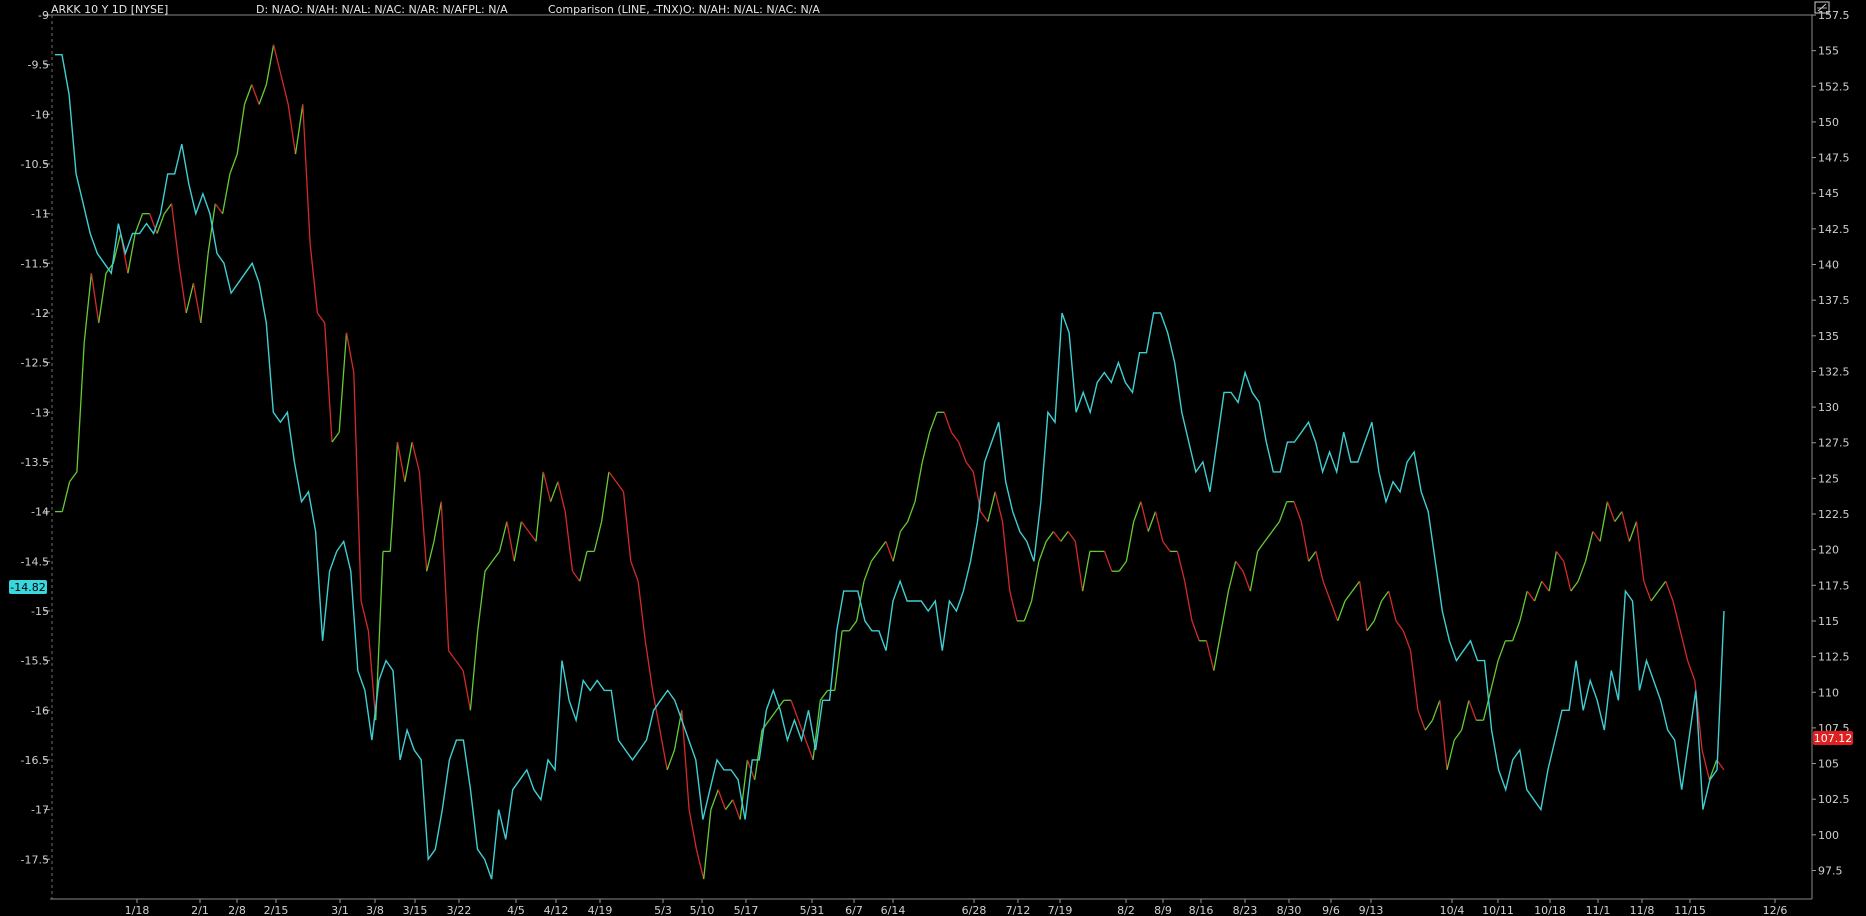 This screenshot has height=916, width=1866. What do you see at coordinates (137, 910) in the screenshot?
I see `x-tick-label: 1/18` at bounding box center [137, 910].